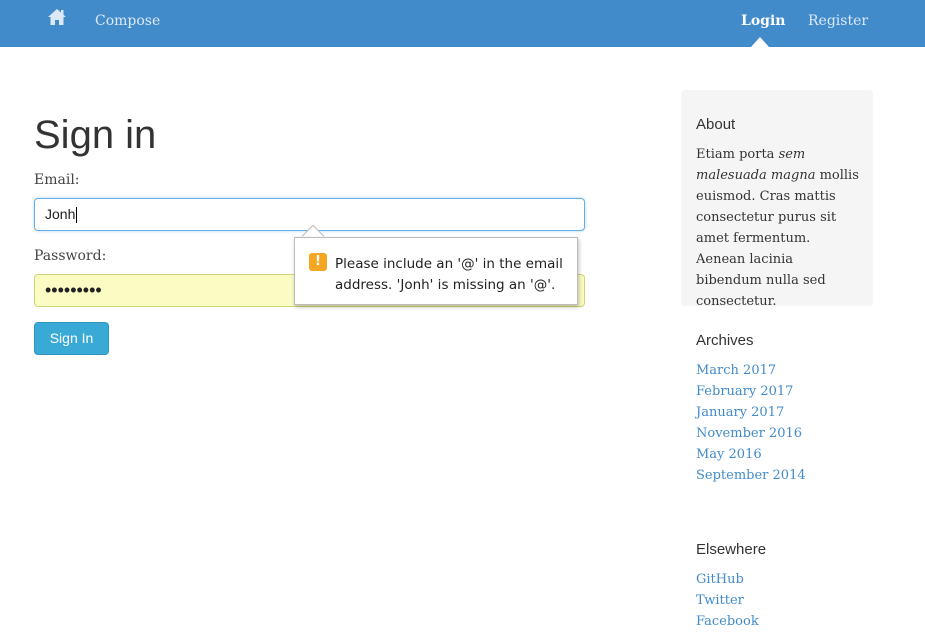  I want to click on archive-link: November 2016, so click(751, 433).